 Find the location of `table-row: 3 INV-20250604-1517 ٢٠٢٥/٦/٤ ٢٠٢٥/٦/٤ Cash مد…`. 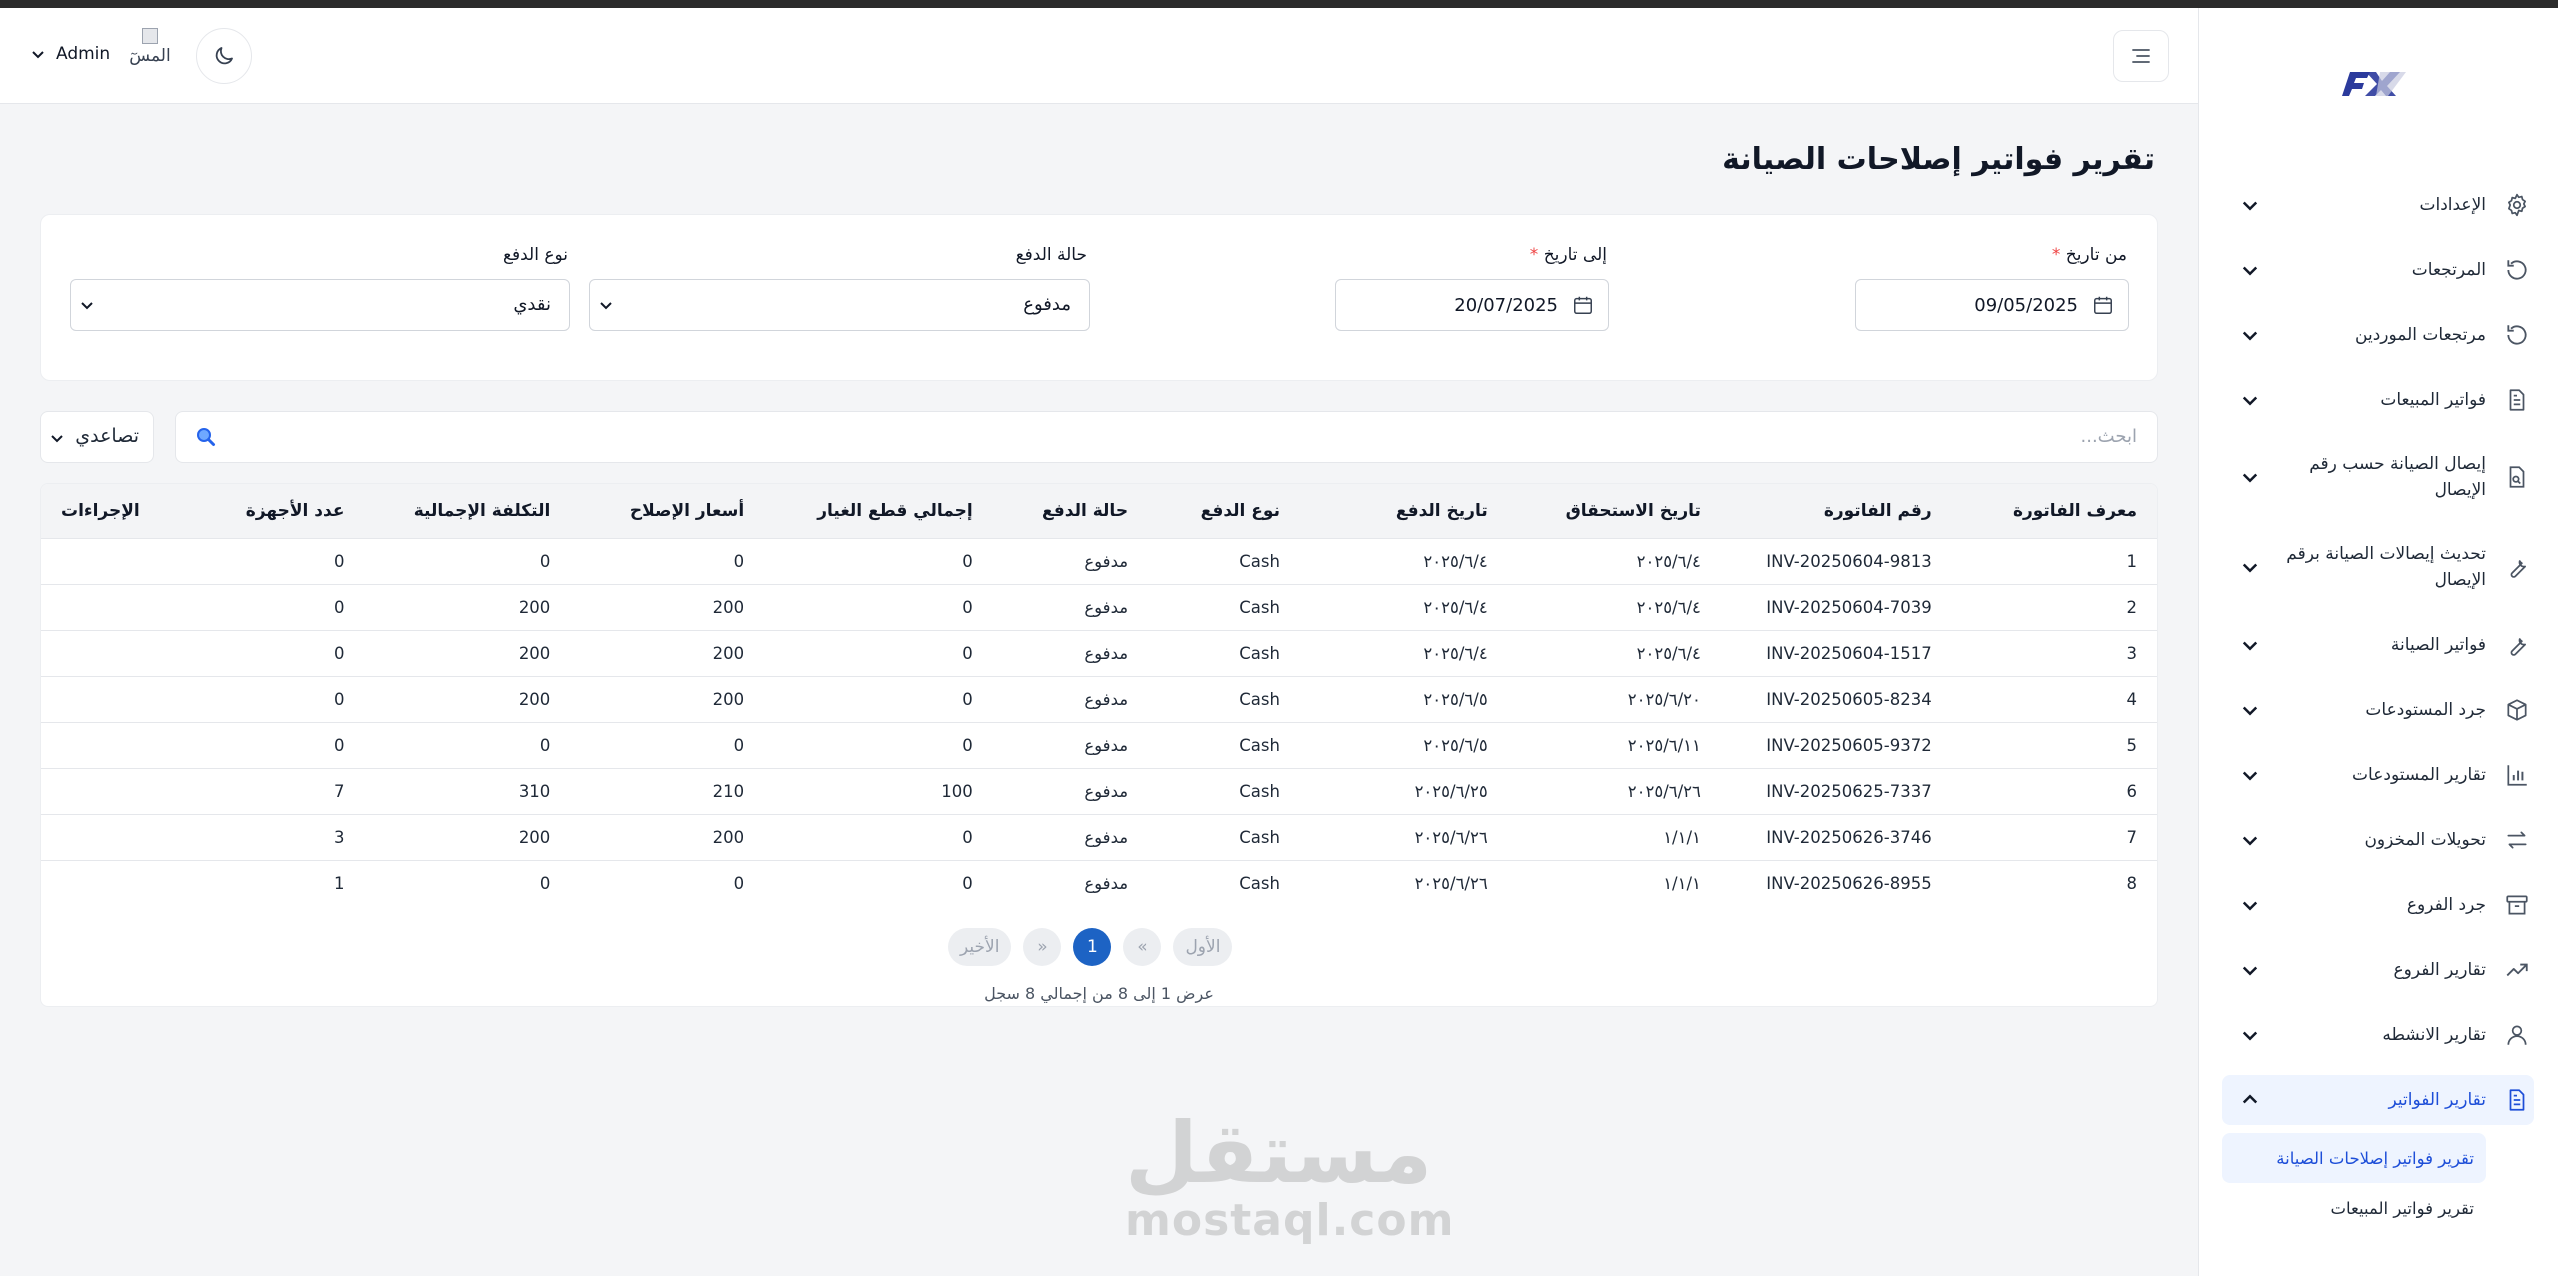

table-row: 3 INV-20250604-1517 ٢٠٢٥/٦/٤ ٢٠٢٥/٦/٤ Cash مد… is located at coordinates (1099, 652).